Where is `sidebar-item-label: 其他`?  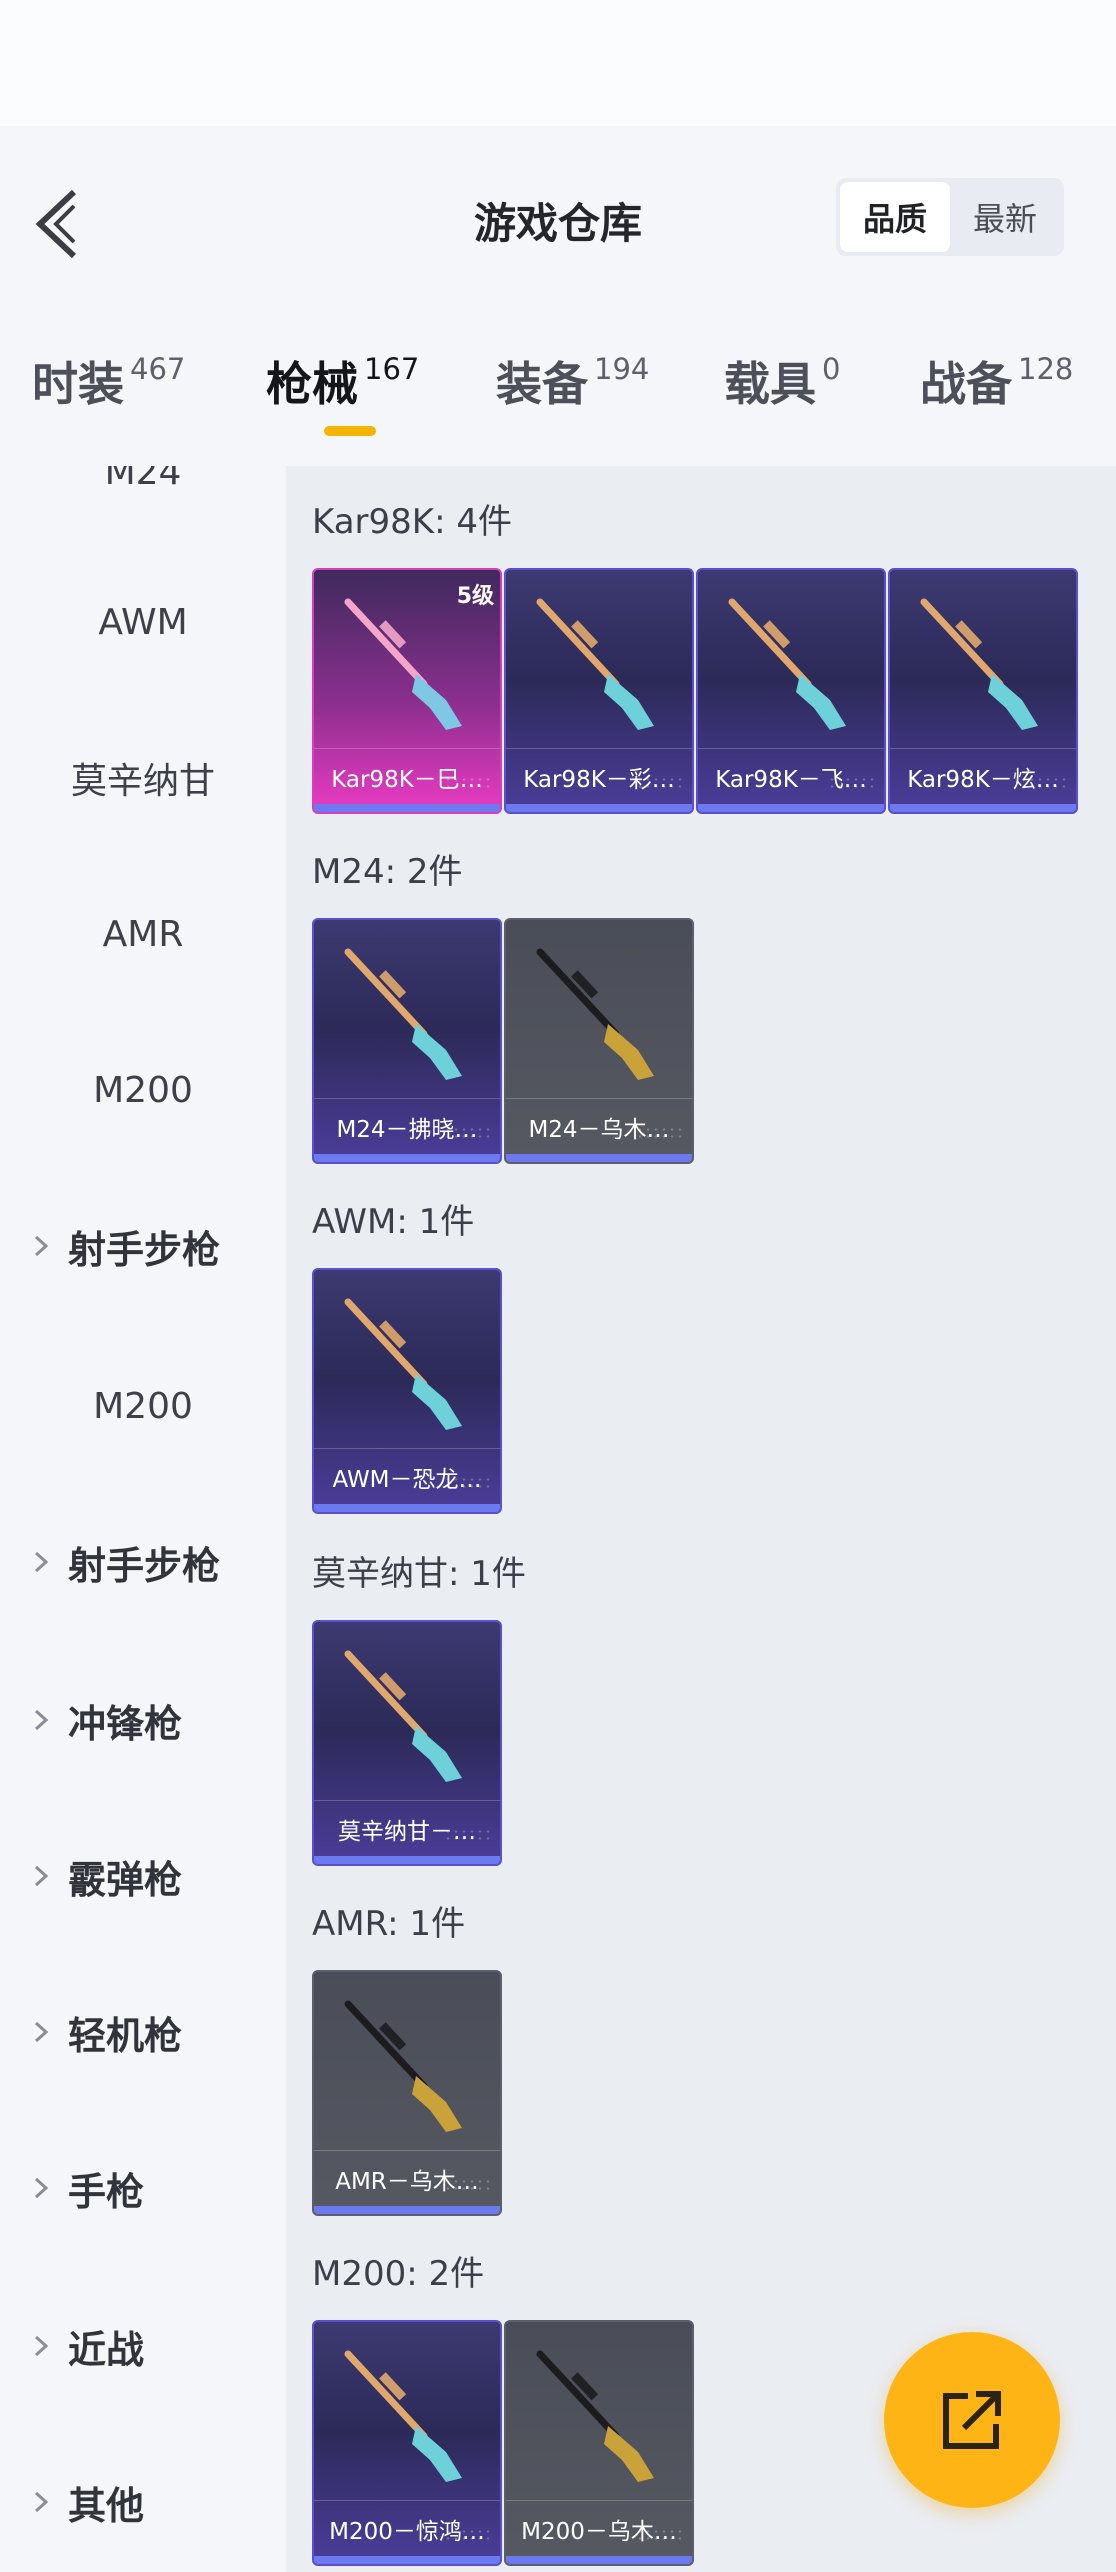
sidebar-item-label: 其他 is located at coordinates (106, 2505).